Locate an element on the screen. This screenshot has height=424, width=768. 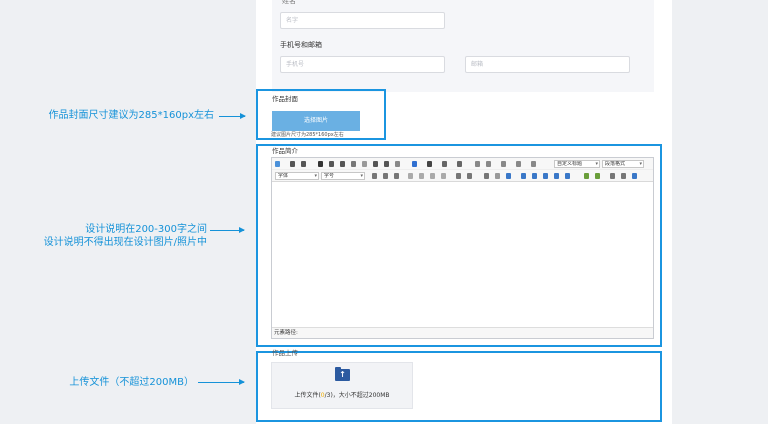
cover-arrow-icon is located at coordinates (232, 116).